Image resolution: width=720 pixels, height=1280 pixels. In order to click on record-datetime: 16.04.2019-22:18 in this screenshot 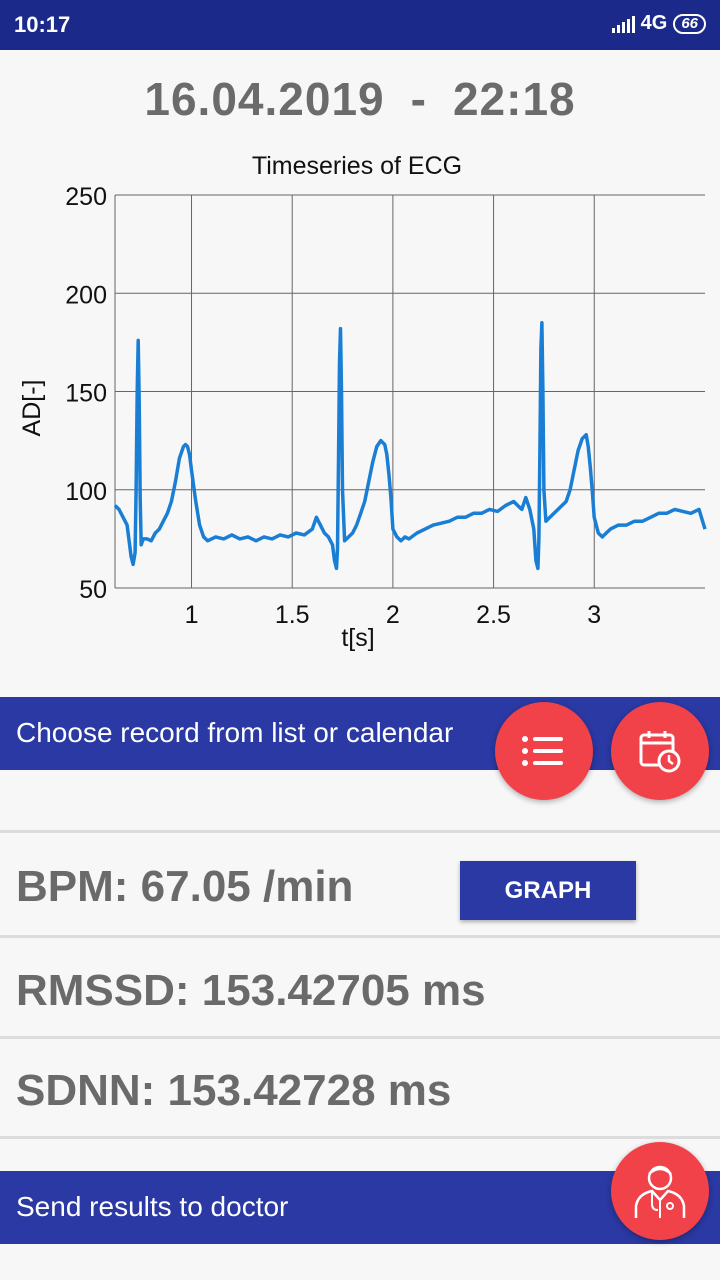, I will do `click(360, 99)`.